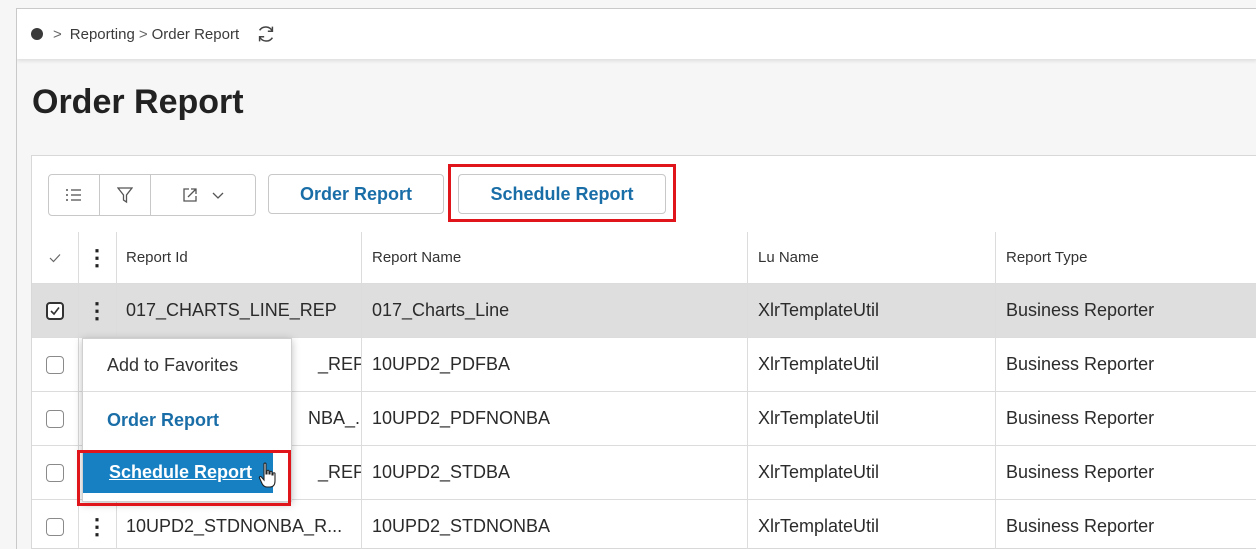  What do you see at coordinates (218, 195) in the screenshot?
I see `chevron-down-icon` at bounding box center [218, 195].